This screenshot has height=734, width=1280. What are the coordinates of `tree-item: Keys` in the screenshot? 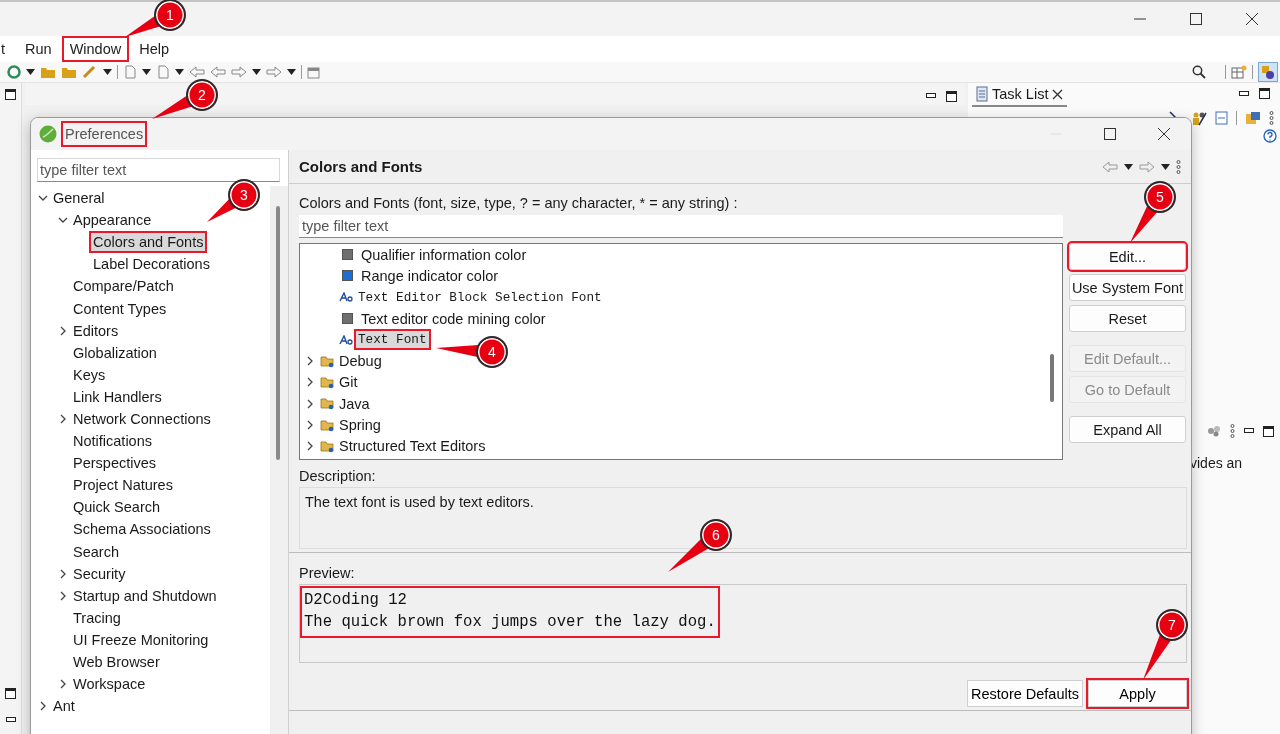 It's located at (89, 374).